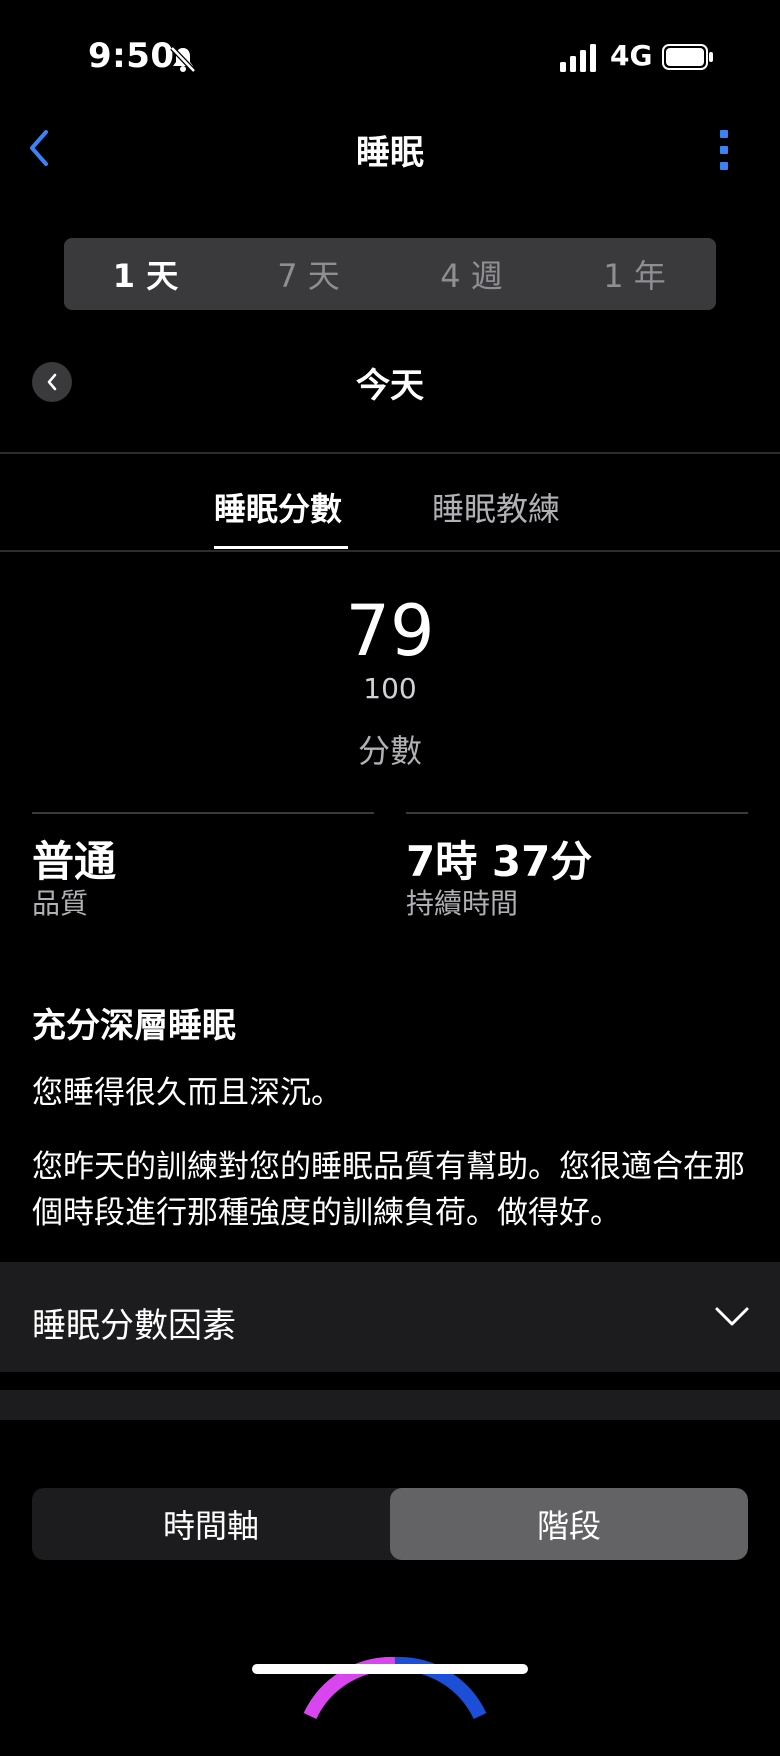 The width and height of the screenshot is (780, 1756). I want to click on range-7-days: 7 天, so click(308, 274).